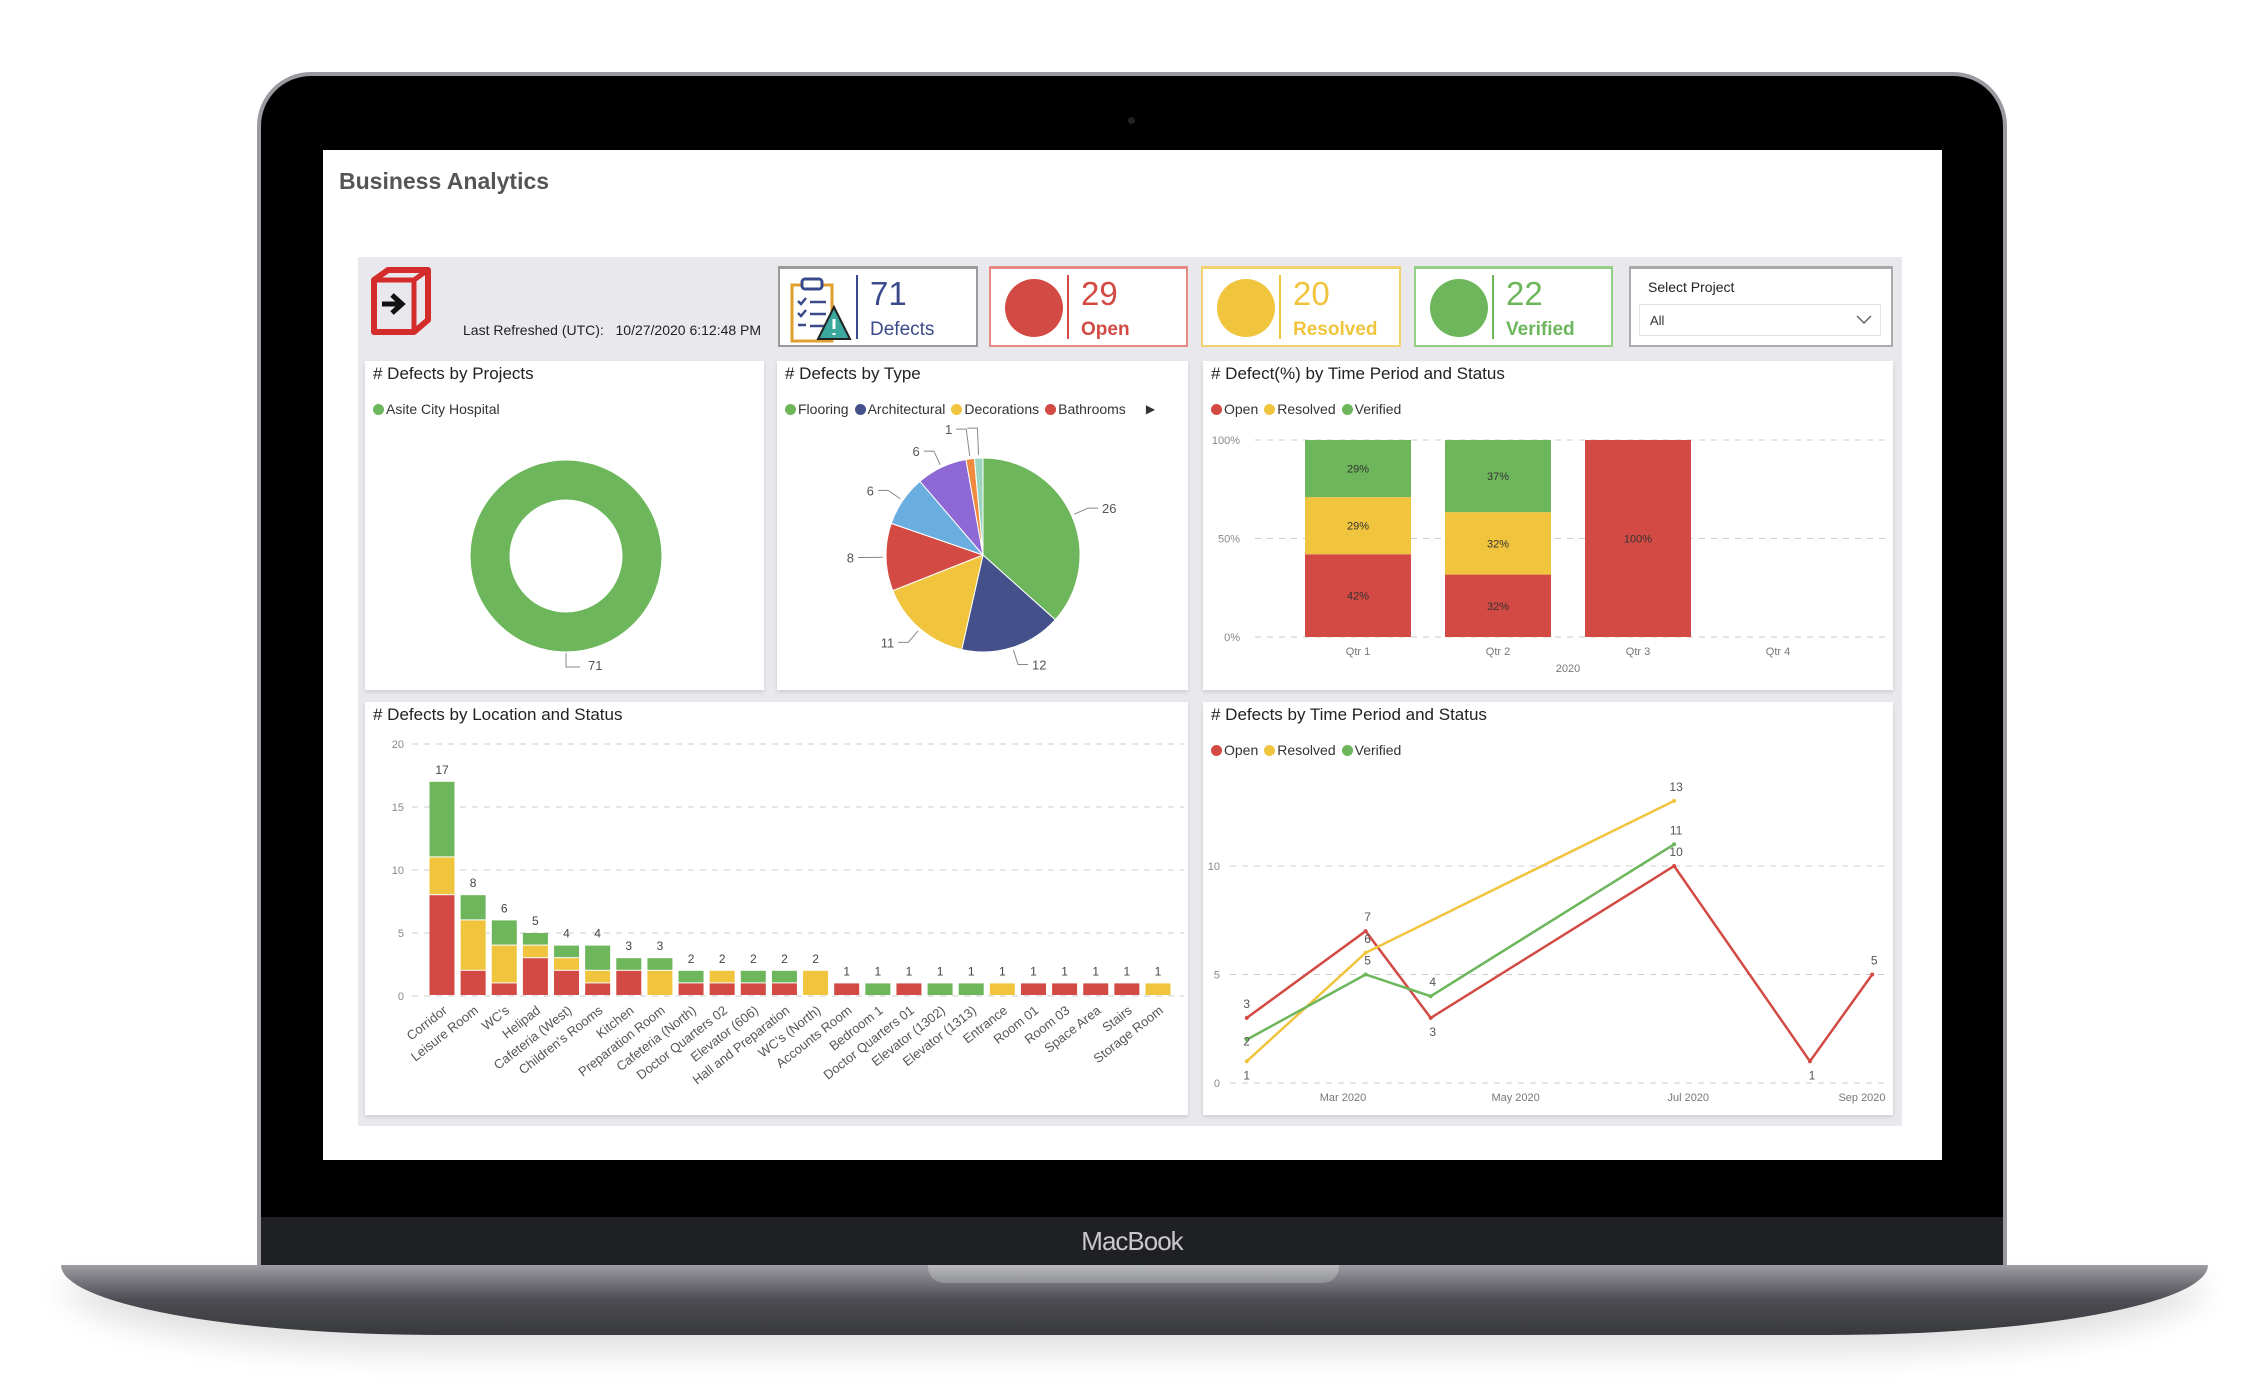 This screenshot has height=1387, width=2264. I want to click on x-group-label: 2020, so click(1568, 669).